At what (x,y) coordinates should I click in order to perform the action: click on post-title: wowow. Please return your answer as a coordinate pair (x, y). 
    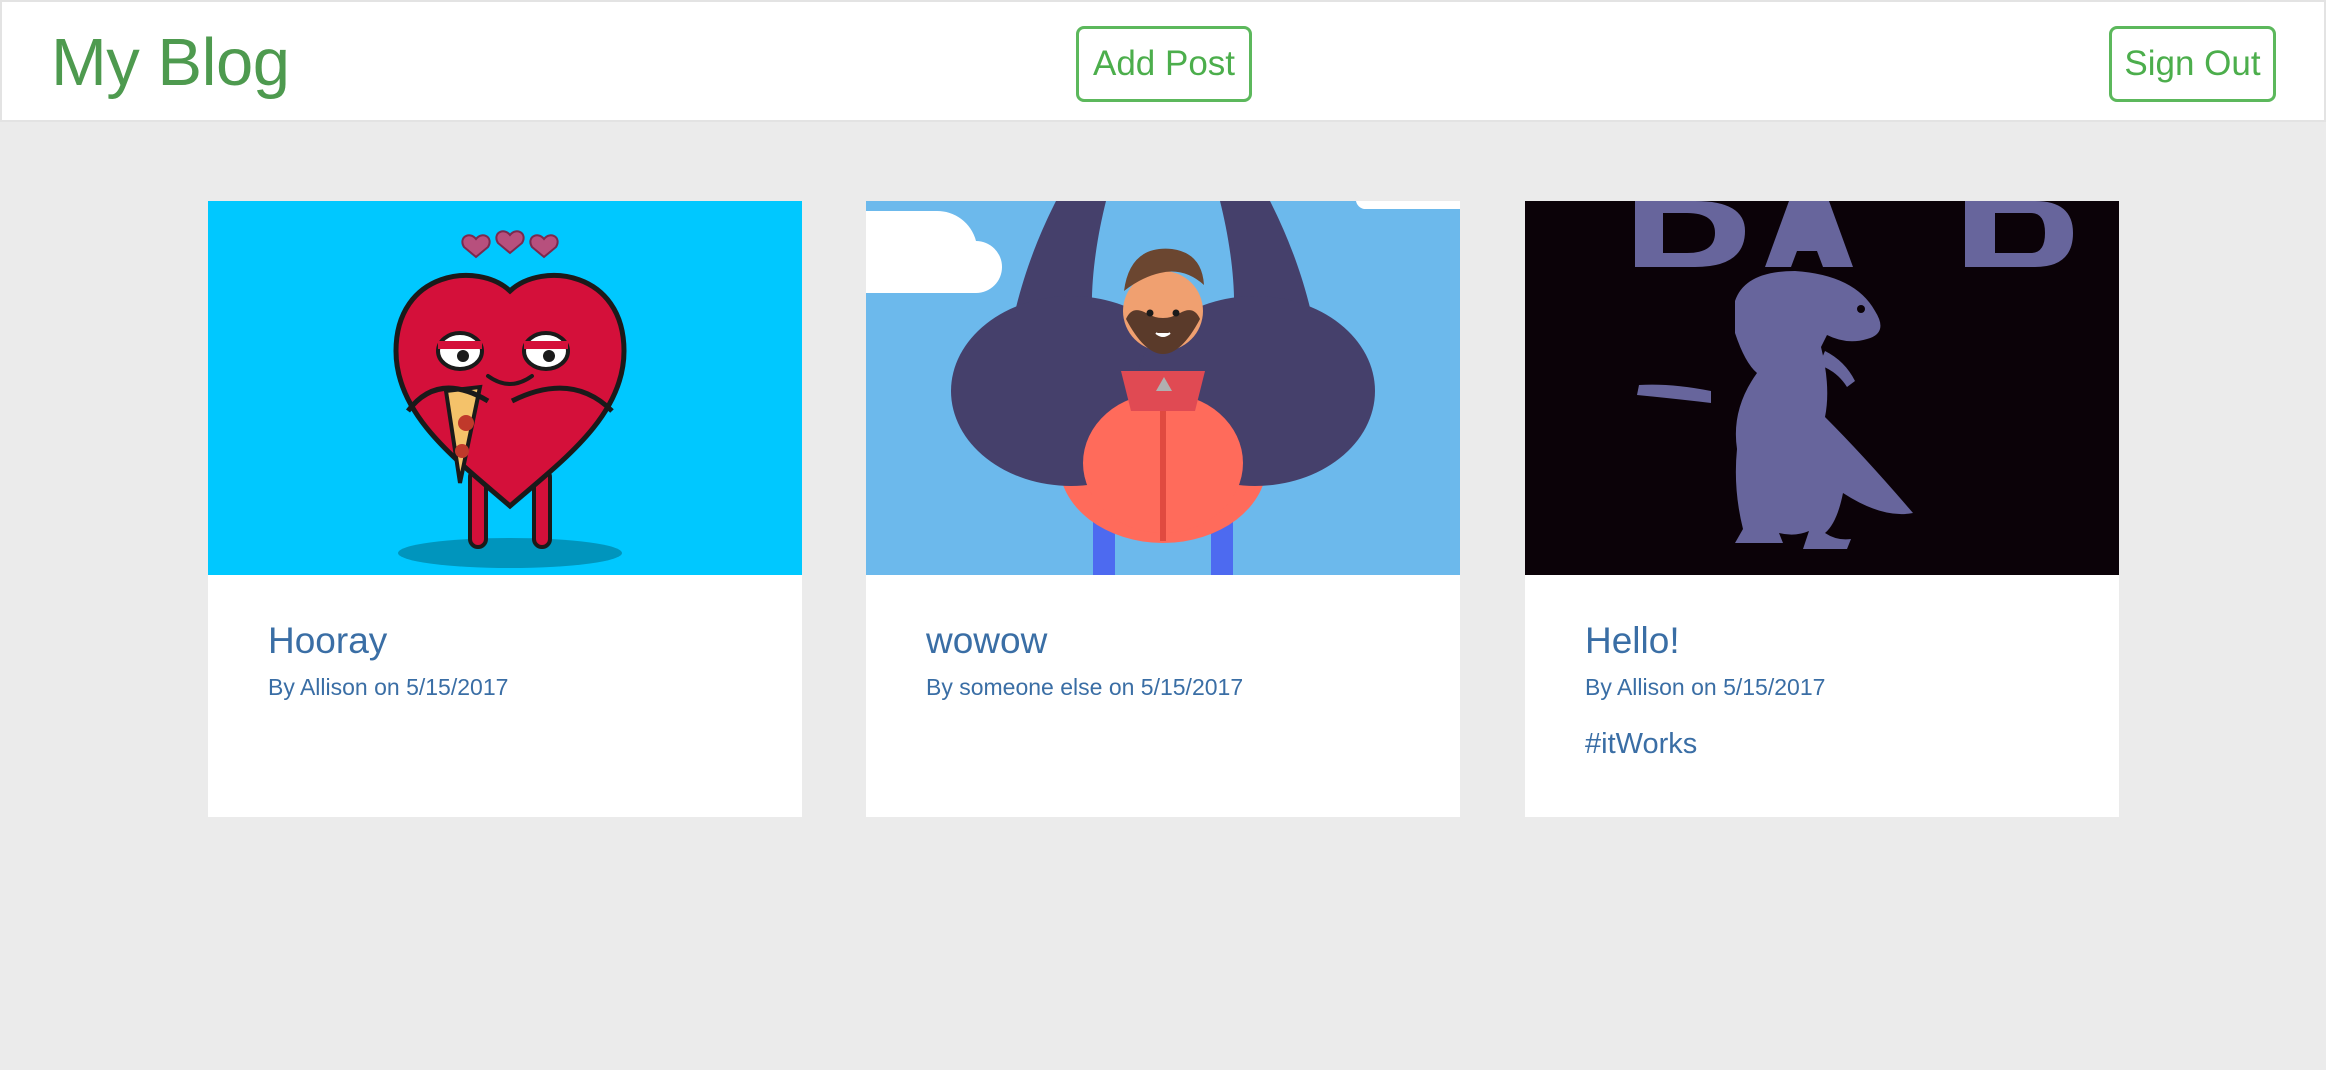
    Looking at the image, I should click on (986, 641).